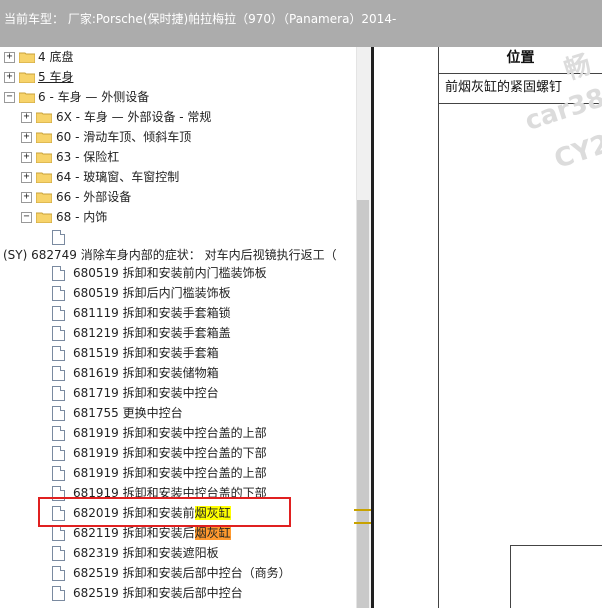  I want to click on tree-scrollbar-thumb, so click(363, 404).